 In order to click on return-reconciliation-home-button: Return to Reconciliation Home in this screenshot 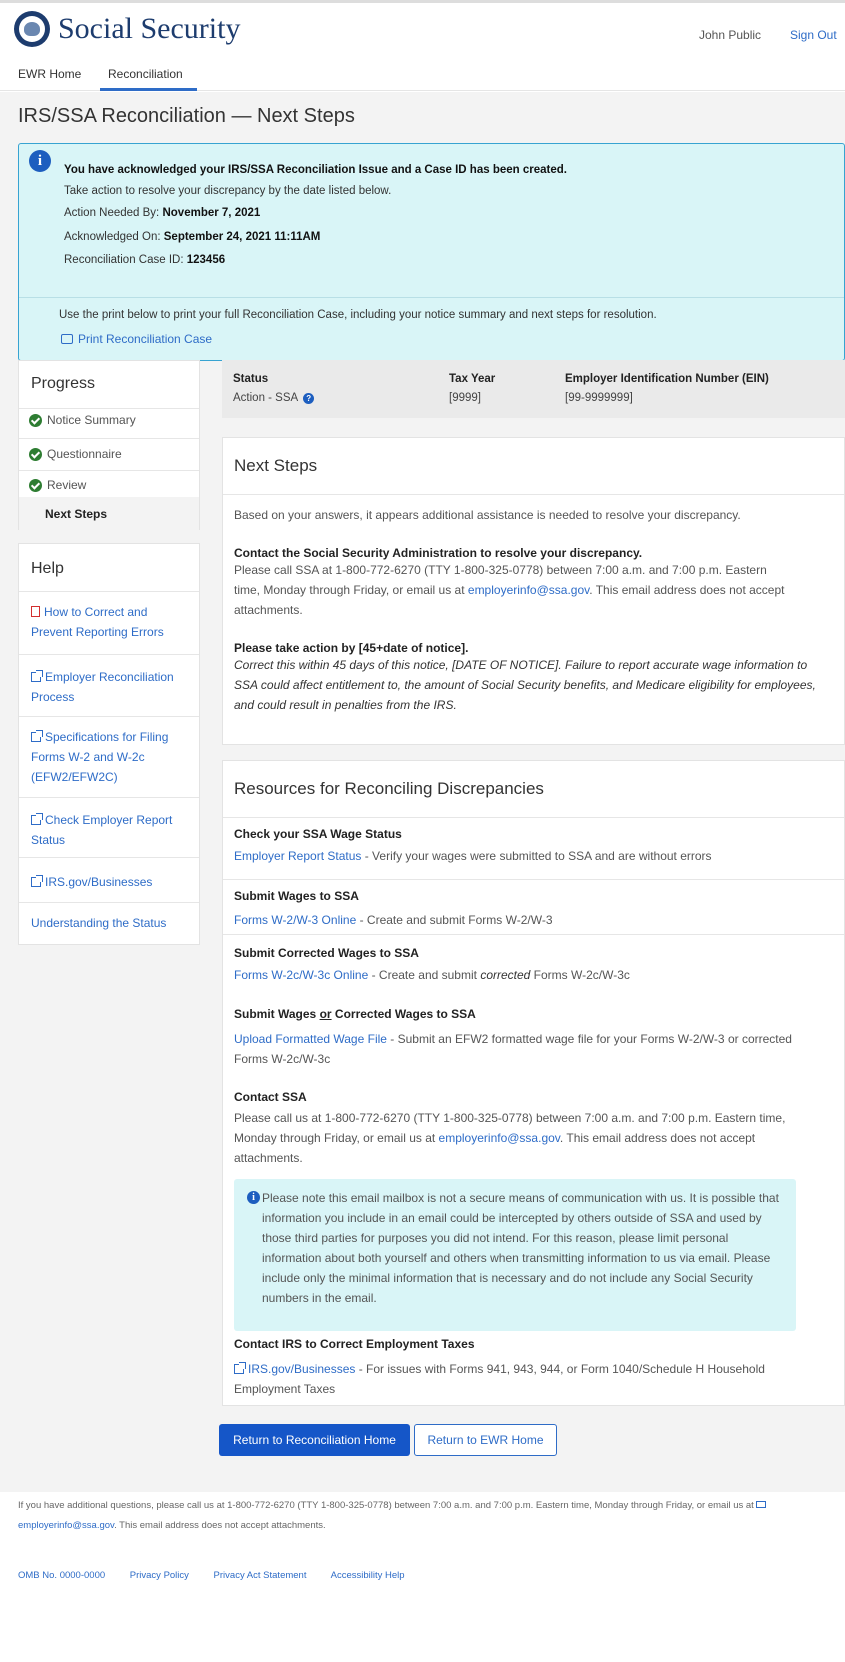, I will do `click(314, 1440)`.